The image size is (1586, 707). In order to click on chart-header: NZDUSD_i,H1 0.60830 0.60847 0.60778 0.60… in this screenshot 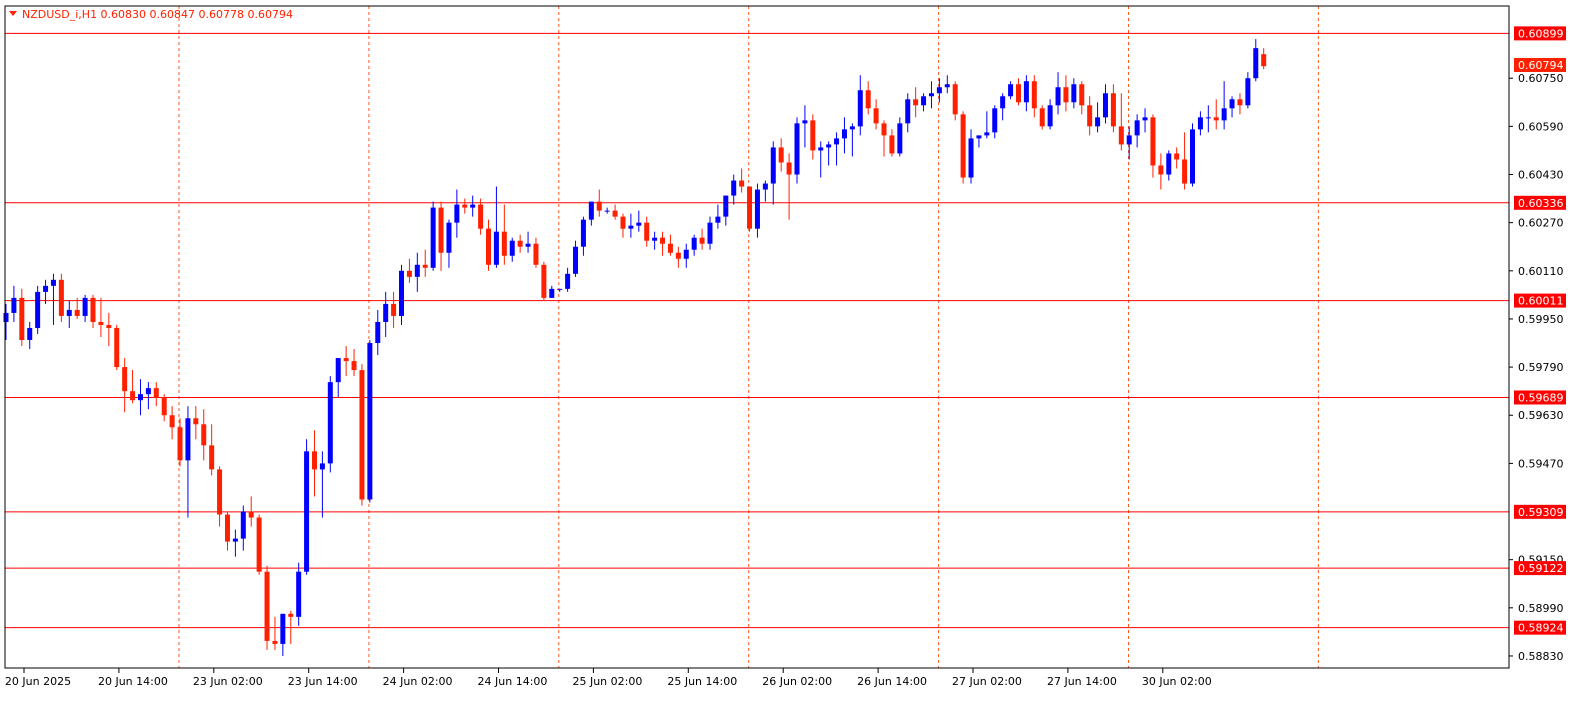, I will do `click(151, 14)`.